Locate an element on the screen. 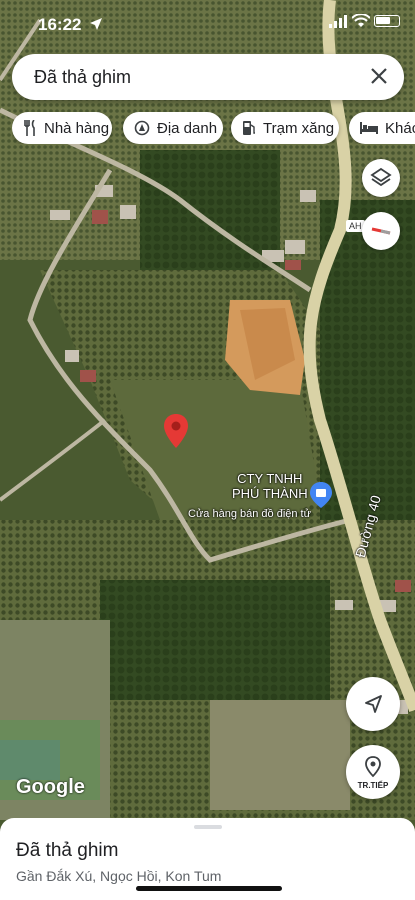 This screenshot has width=415, height=900. place-title: Đã thả ghim is located at coordinates (67, 850).